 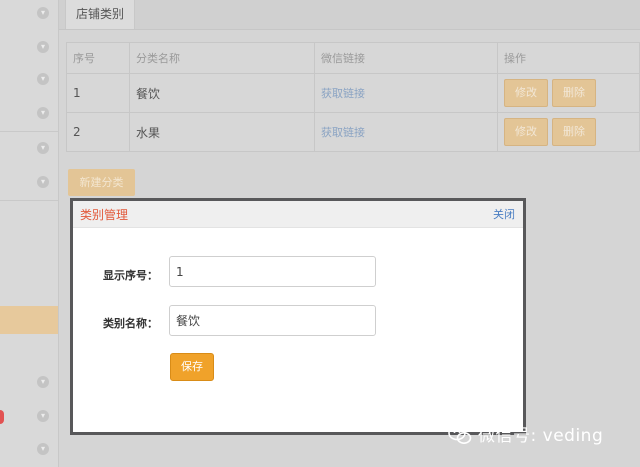 I want to click on sidebar: ▾ ▾ ▾ ▾ ▾ ▾ ▾ ▾ ▾, so click(x=29, y=233).